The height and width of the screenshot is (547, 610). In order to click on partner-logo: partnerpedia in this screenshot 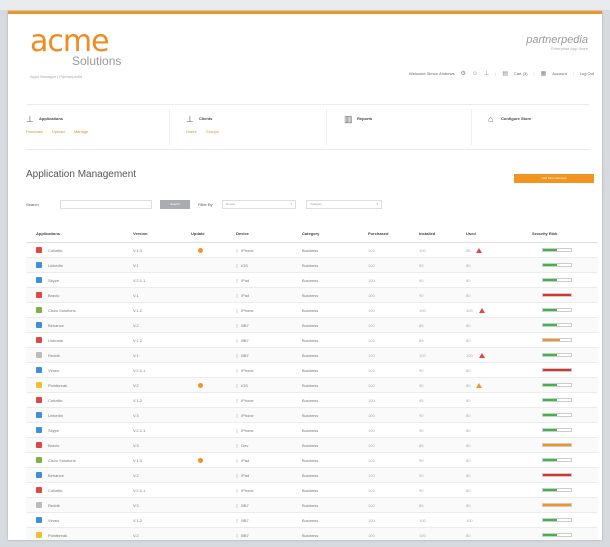, I will do `click(557, 40)`.